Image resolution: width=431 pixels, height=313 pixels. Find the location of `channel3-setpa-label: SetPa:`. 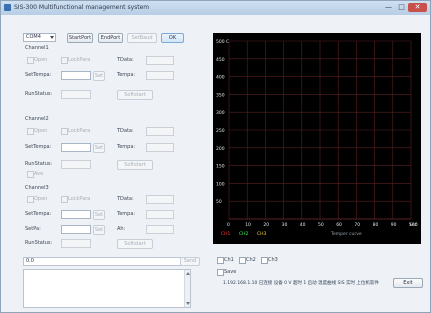

channel3-setpa-label: SetPa: is located at coordinates (33, 229).